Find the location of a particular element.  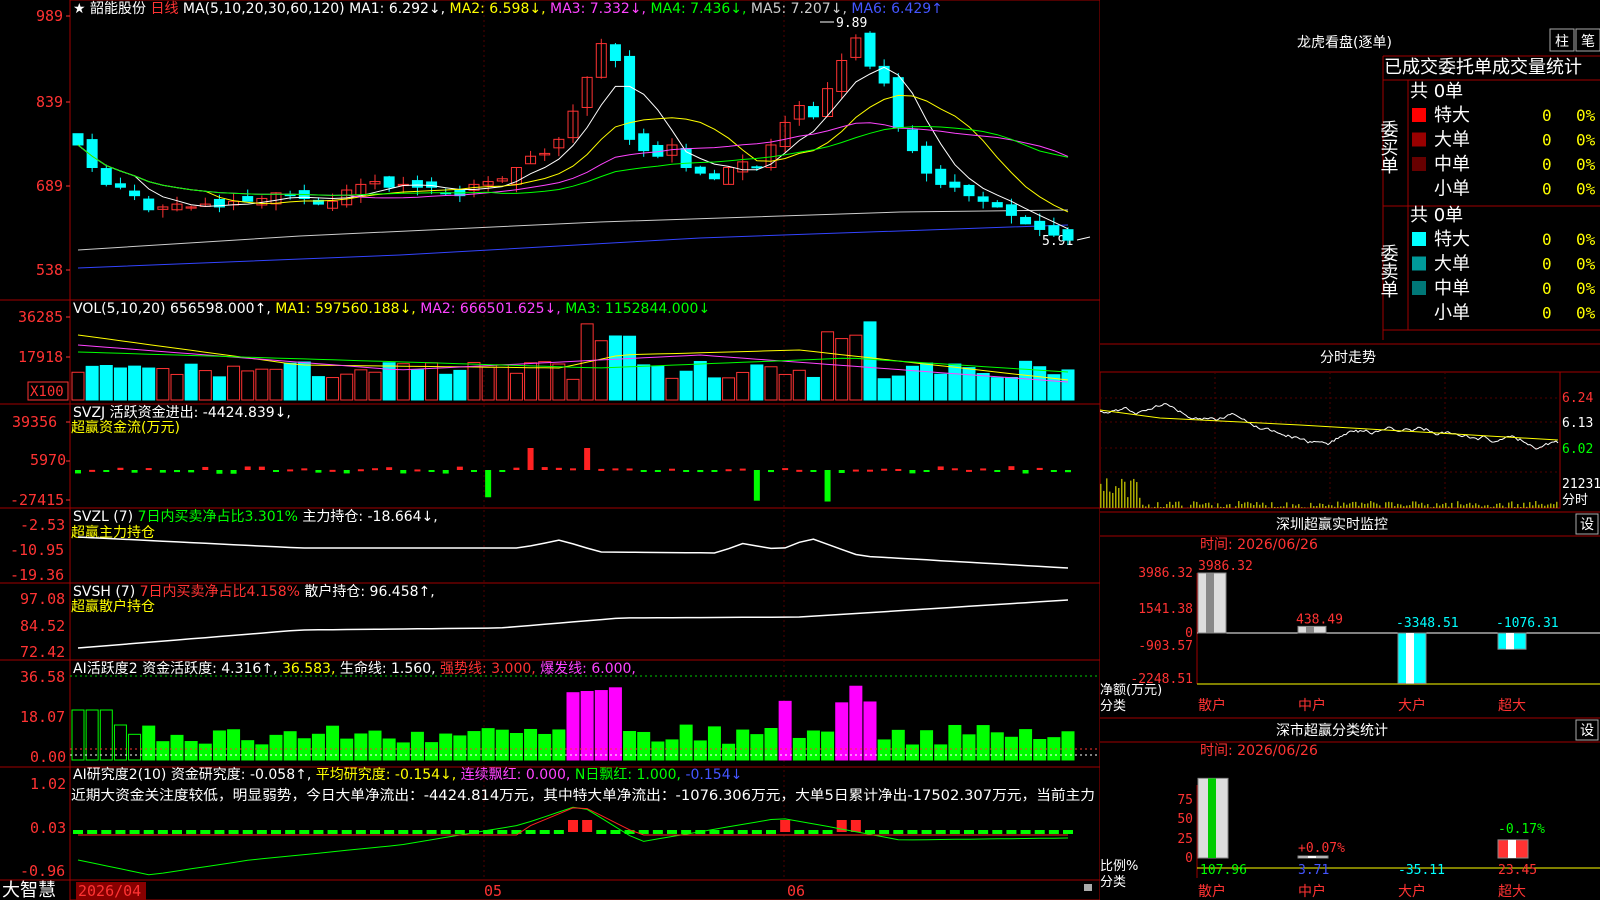

vol-ma2: MA2: 666501.625↓, is located at coordinates (490, 309).